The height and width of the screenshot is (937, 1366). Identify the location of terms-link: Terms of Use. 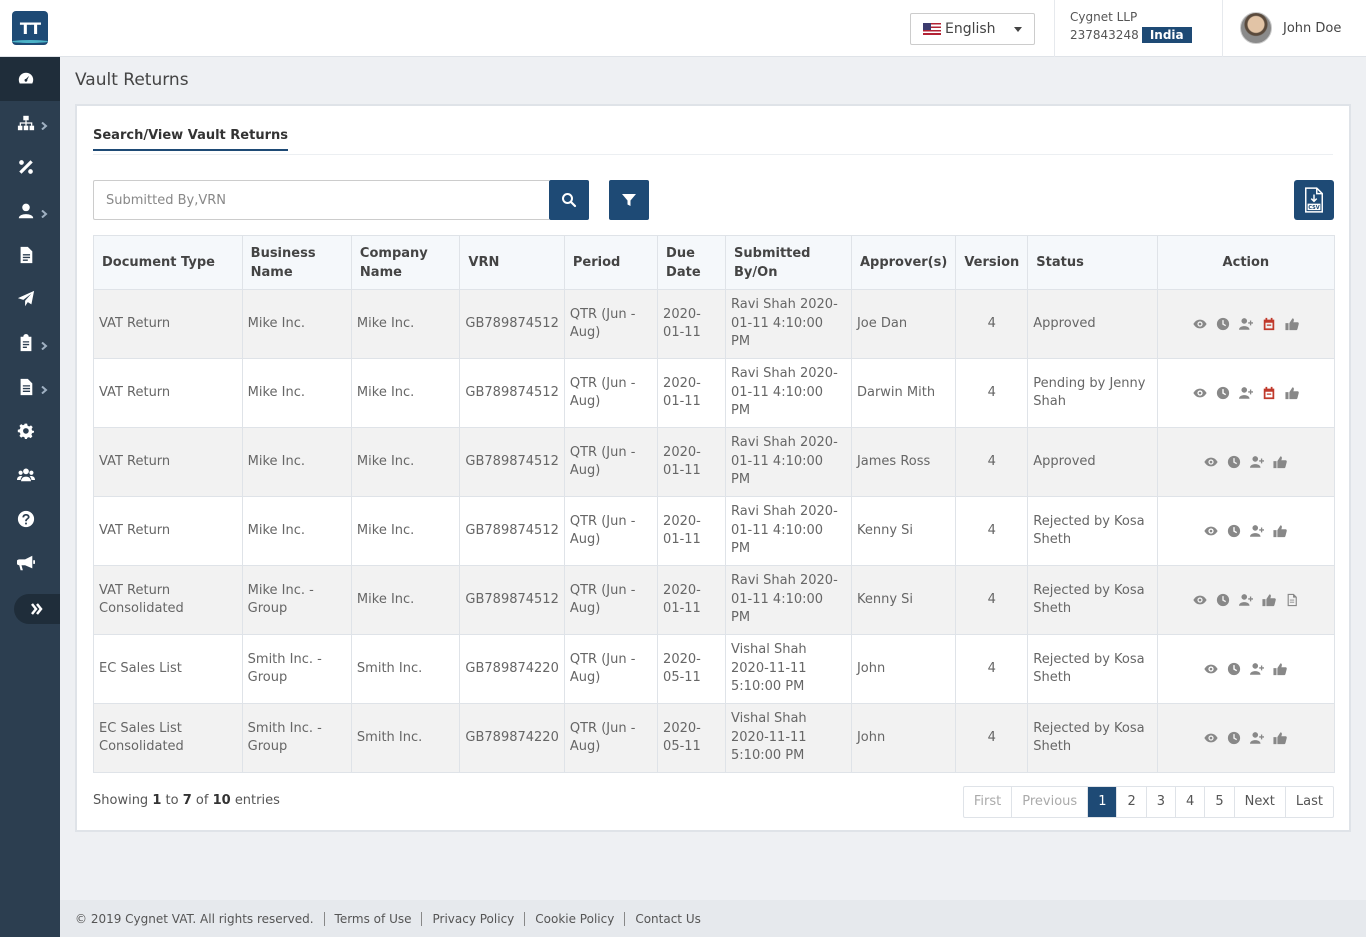
(373, 919).